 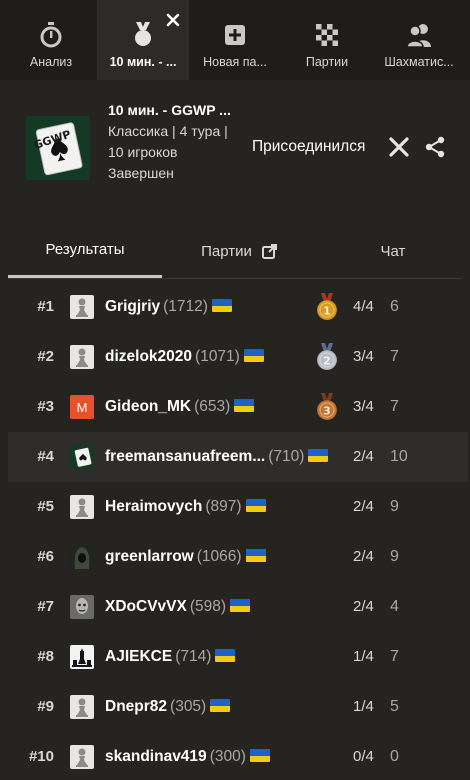 I want to click on rank: #6, so click(x=45, y=556).